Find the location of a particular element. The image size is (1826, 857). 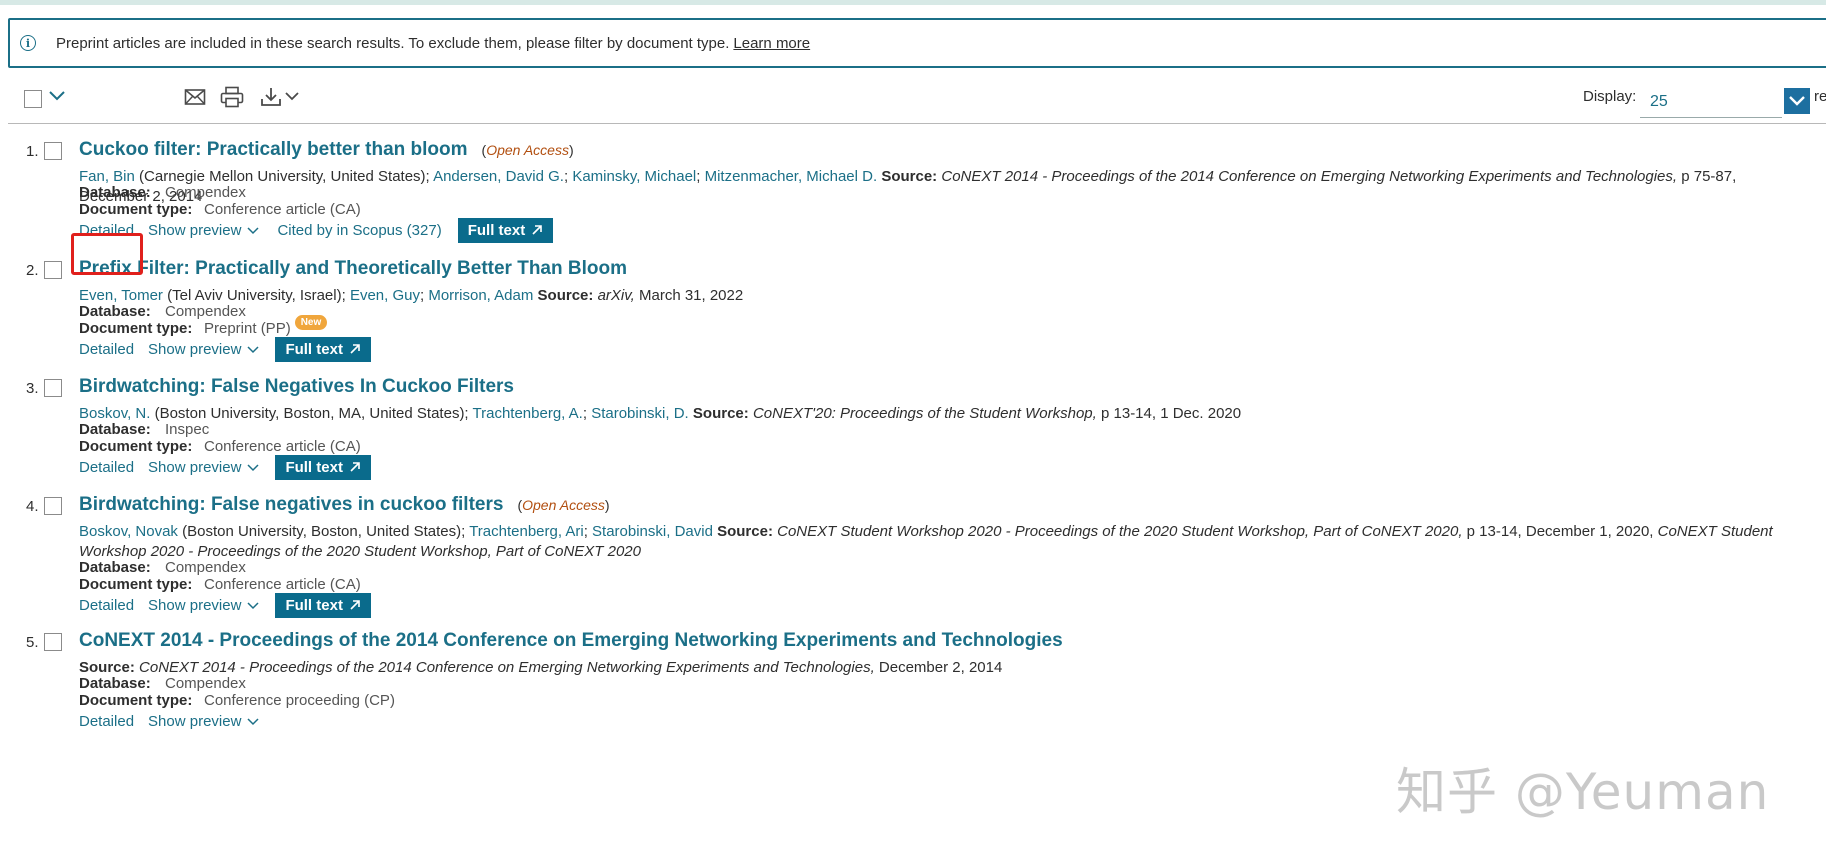

author-link: Morrison, Adam is located at coordinates (480, 295).